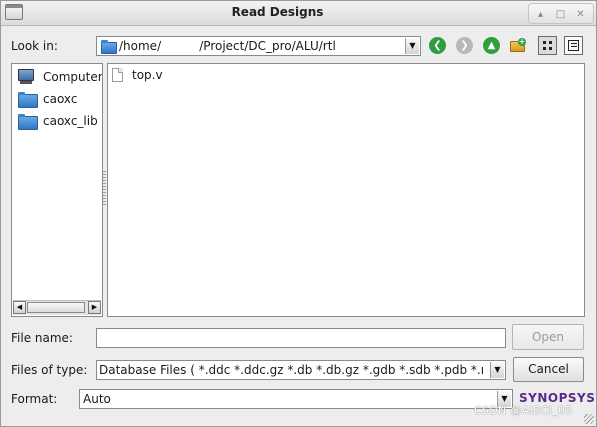  I want to click on close-icon: ✕, so click(580, 15).